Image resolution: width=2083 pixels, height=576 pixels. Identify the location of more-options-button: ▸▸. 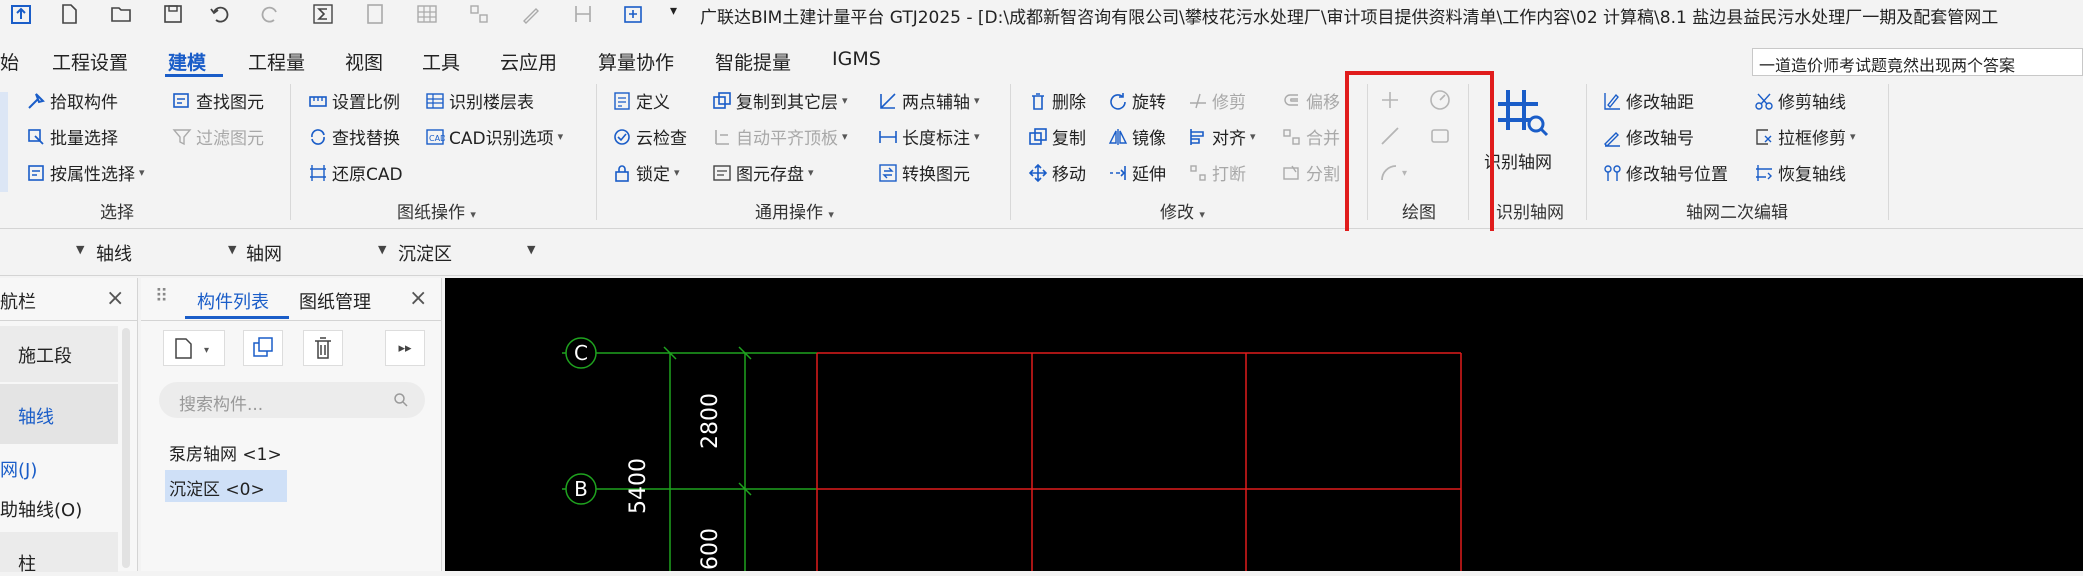
(405, 348).